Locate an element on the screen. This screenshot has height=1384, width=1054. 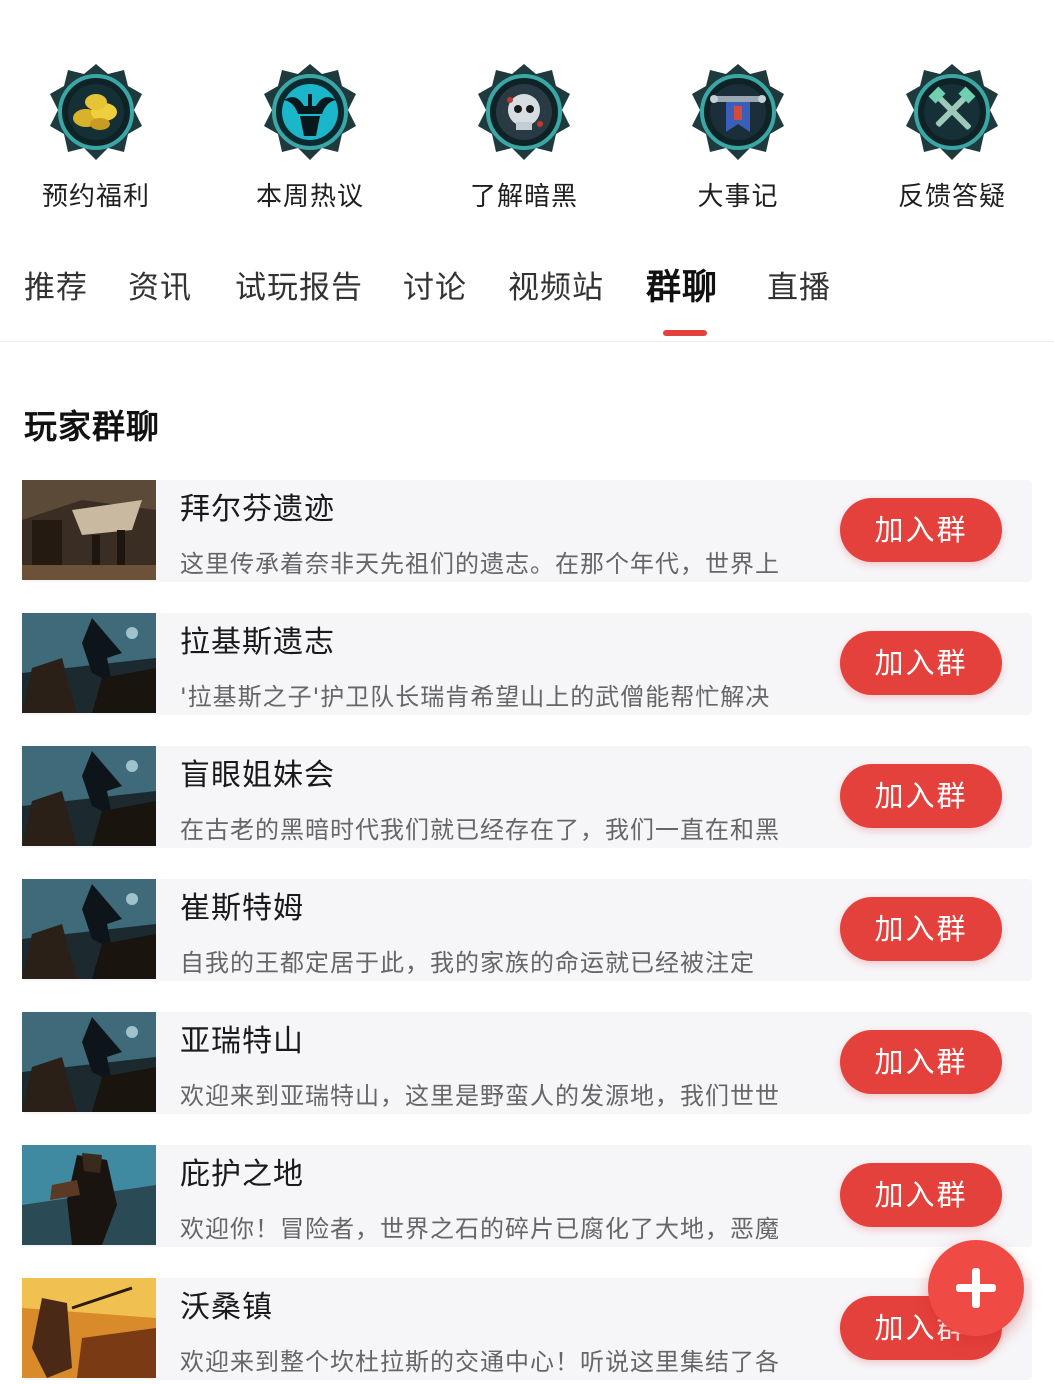
group-name: 盲眼姐妹会 is located at coordinates (257, 775).